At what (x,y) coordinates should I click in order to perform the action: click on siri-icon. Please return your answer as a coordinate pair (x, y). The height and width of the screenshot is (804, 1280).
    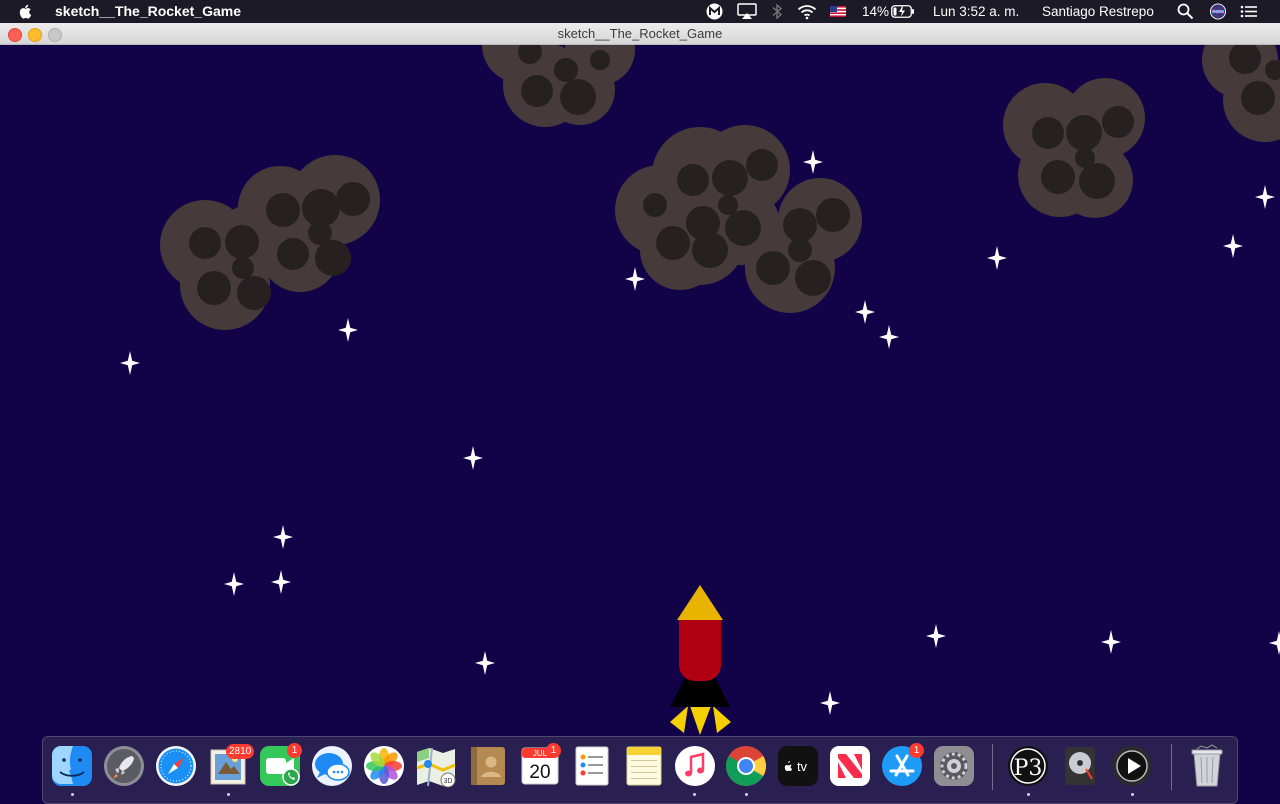
    Looking at the image, I should click on (1218, 11).